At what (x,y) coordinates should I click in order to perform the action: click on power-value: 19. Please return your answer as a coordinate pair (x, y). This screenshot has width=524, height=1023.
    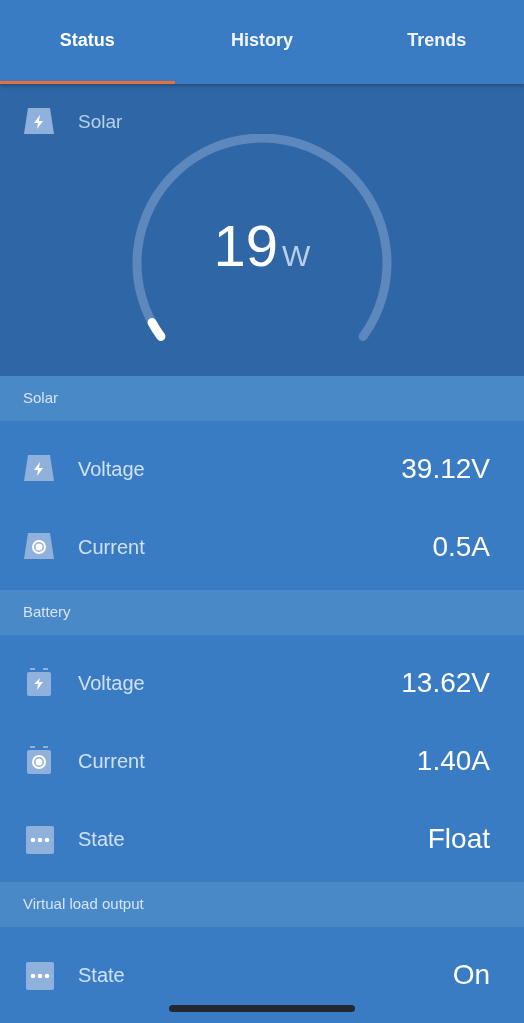
    Looking at the image, I should click on (246, 246).